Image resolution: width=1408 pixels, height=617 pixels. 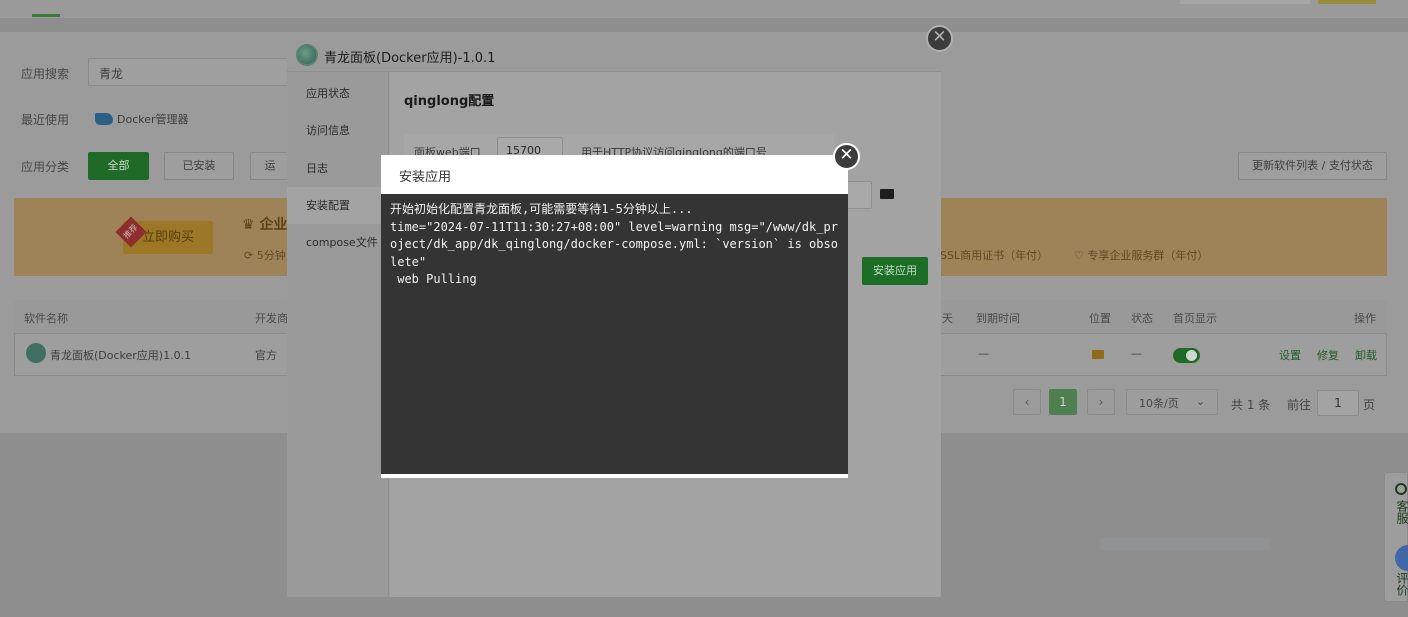 What do you see at coordinates (104, 119) in the screenshot?
I see `docker-icon` at bounding box center [104, 119].